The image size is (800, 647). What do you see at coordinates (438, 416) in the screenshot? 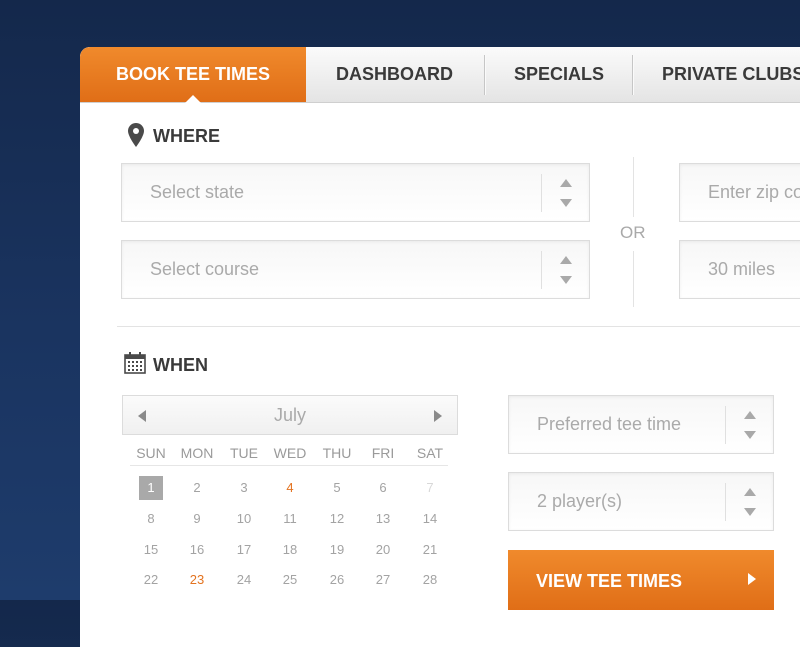
I see `next-month-icon` at bounding box center [438, 416].